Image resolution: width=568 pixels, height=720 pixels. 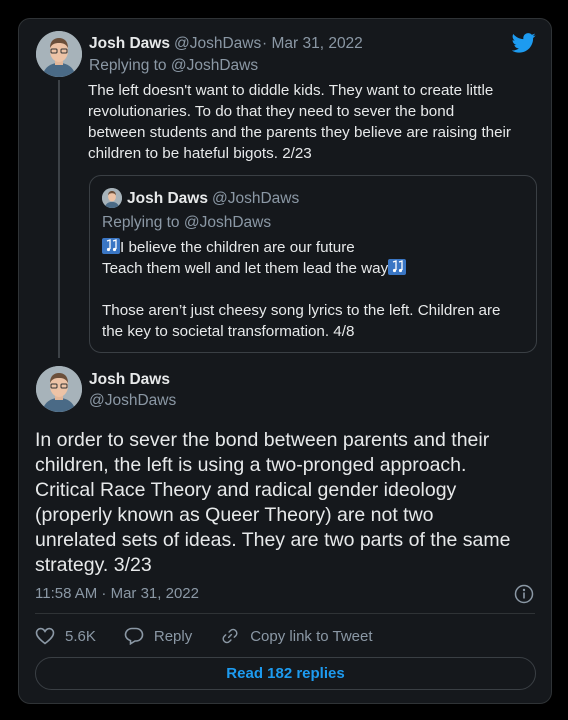 I want to click on heart-icon, so click(x=45, y=636).